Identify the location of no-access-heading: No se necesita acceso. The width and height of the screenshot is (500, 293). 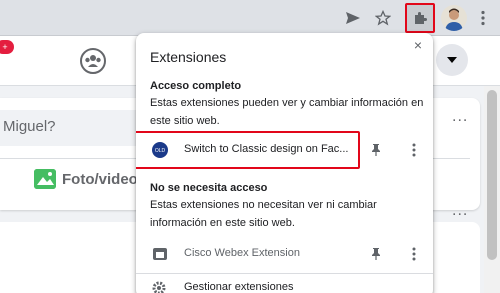
(209, 188).